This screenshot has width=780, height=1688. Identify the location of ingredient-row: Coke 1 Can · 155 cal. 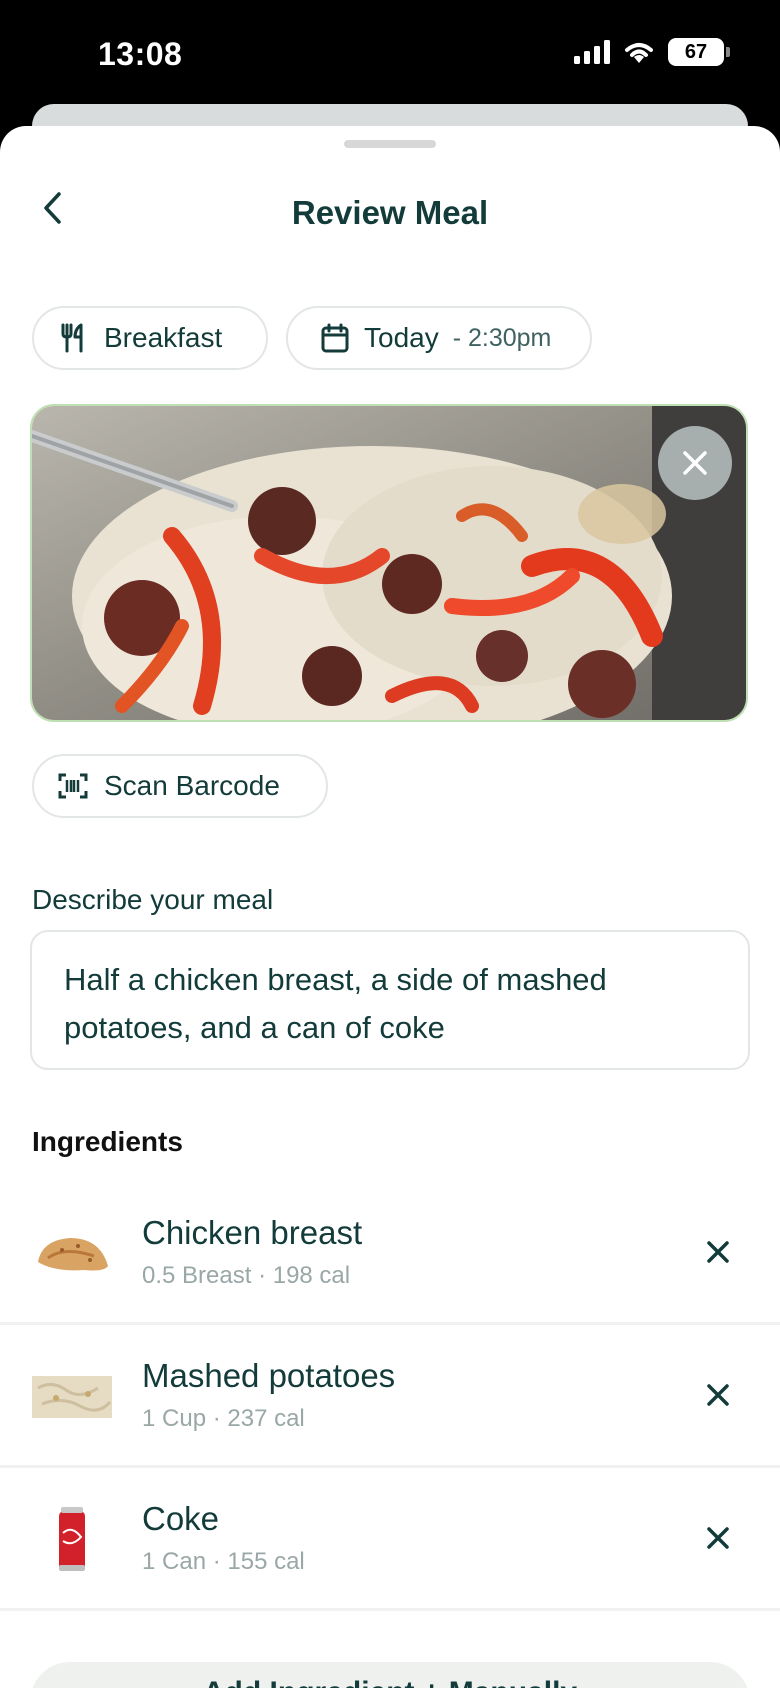
(390, 1539).